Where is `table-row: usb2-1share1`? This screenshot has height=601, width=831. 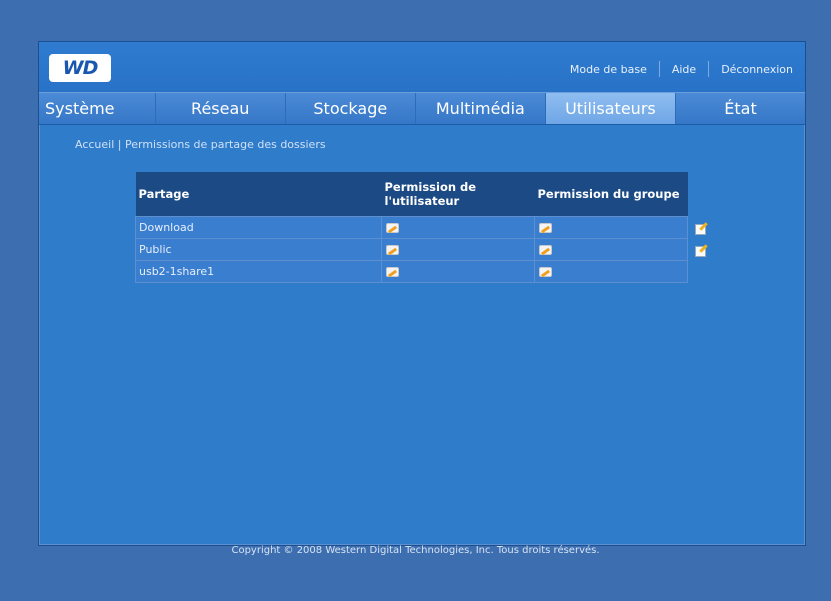 table-row: usb2-1share1 is located at coordinates (423, 271).